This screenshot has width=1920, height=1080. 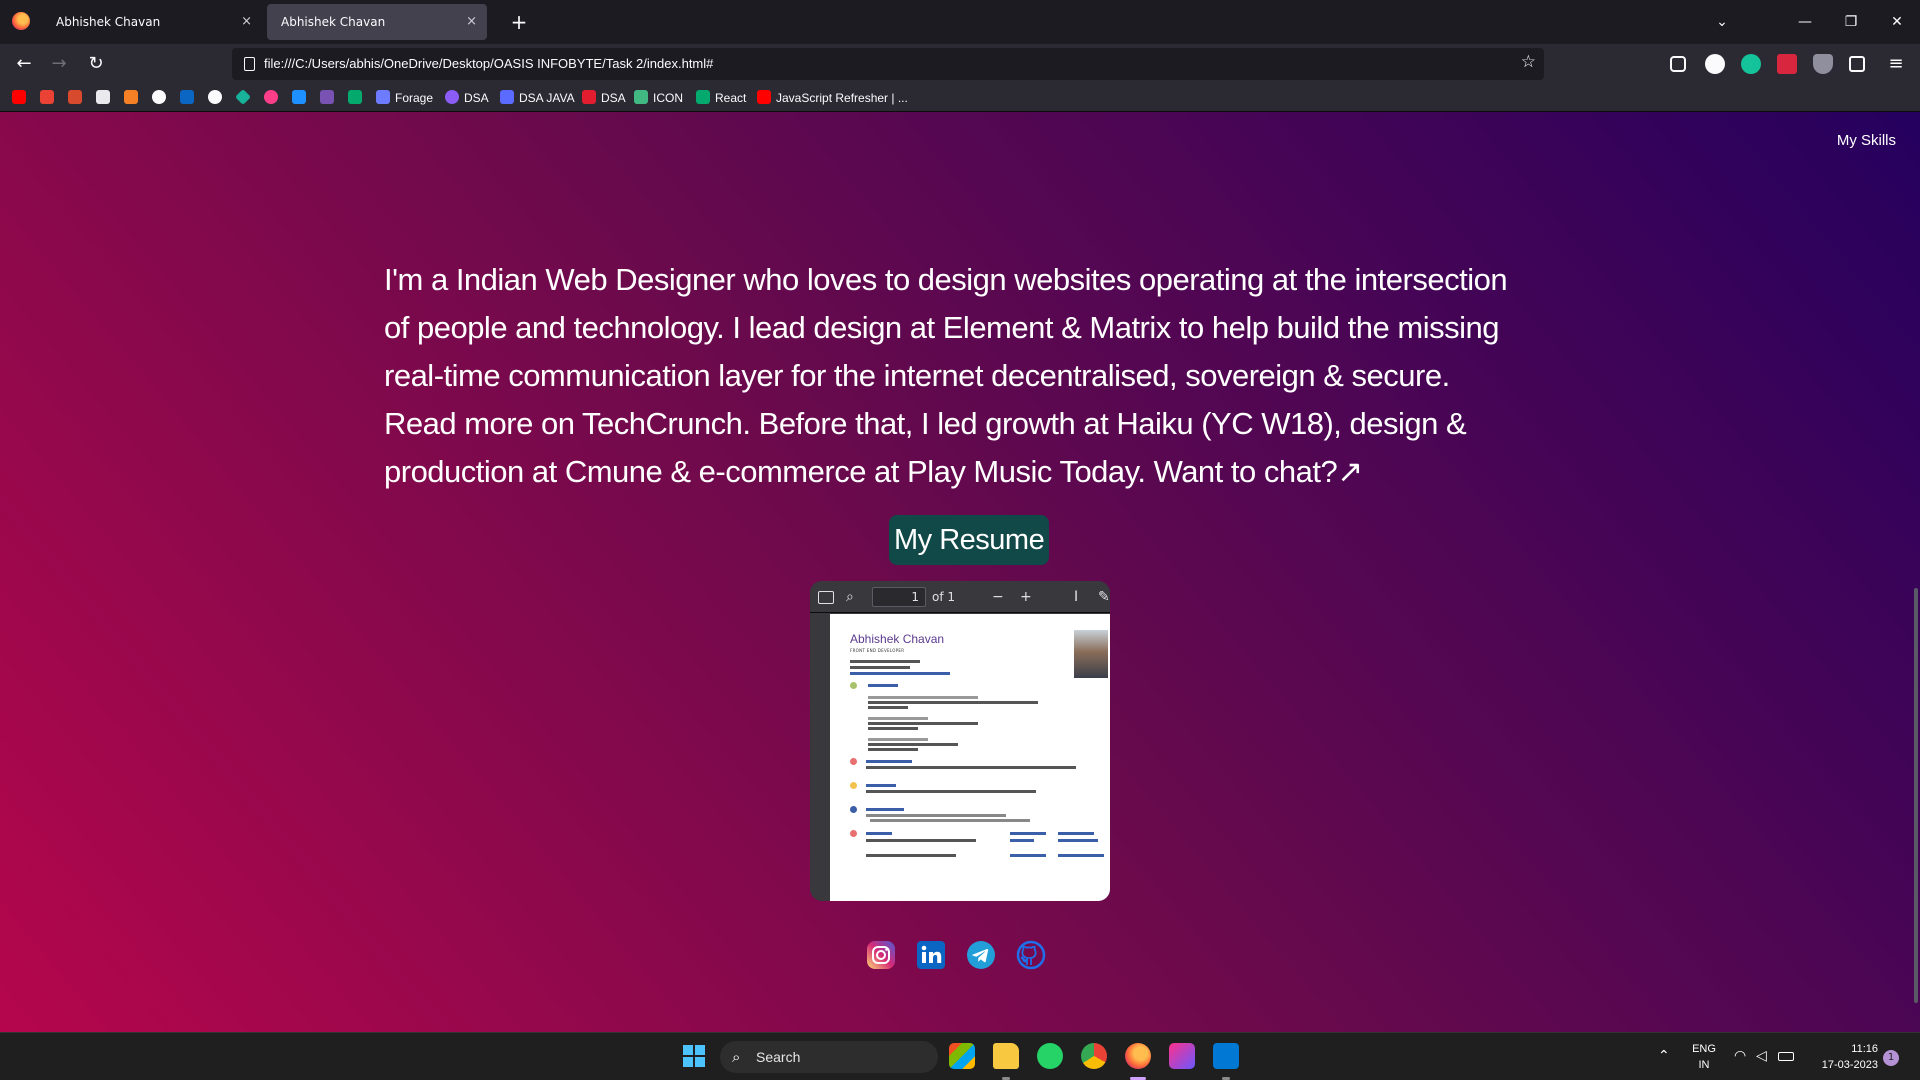 What do you see at coordinates (1722, 22) in the screenshot?
I see `tab-list-icon: ⌄` at bounding box center [1722, 22].